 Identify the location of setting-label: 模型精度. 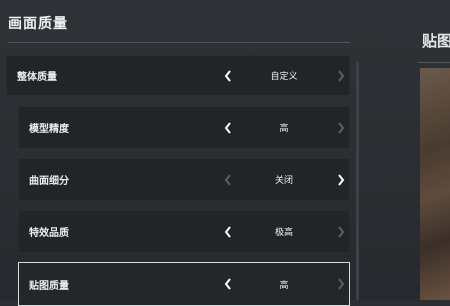
(49, 129).